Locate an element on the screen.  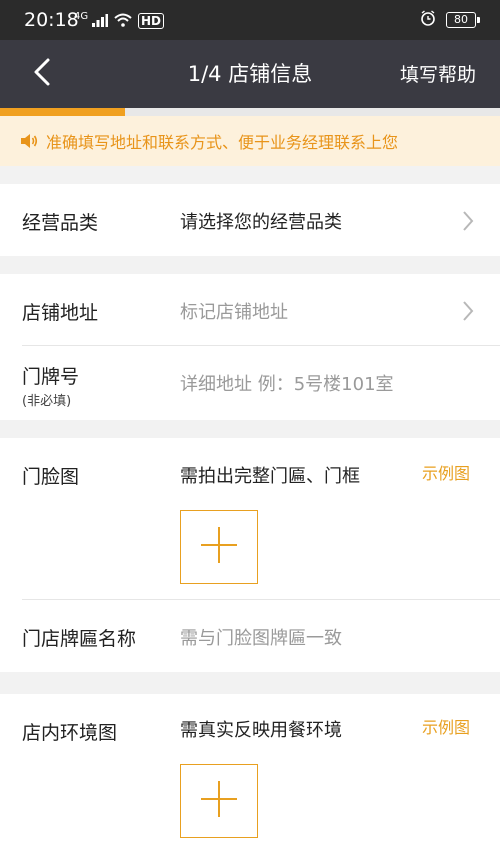
interior-label: 店内环境图 is located at coordinates (70, 733).